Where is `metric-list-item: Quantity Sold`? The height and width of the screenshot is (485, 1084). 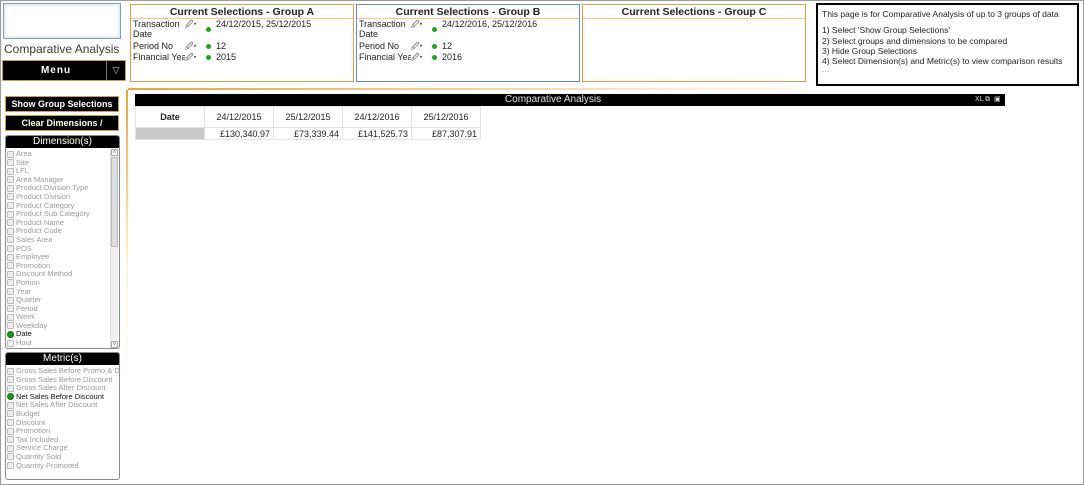 metric-list-item: Quantity Sold is located at coordinates (63, 457).